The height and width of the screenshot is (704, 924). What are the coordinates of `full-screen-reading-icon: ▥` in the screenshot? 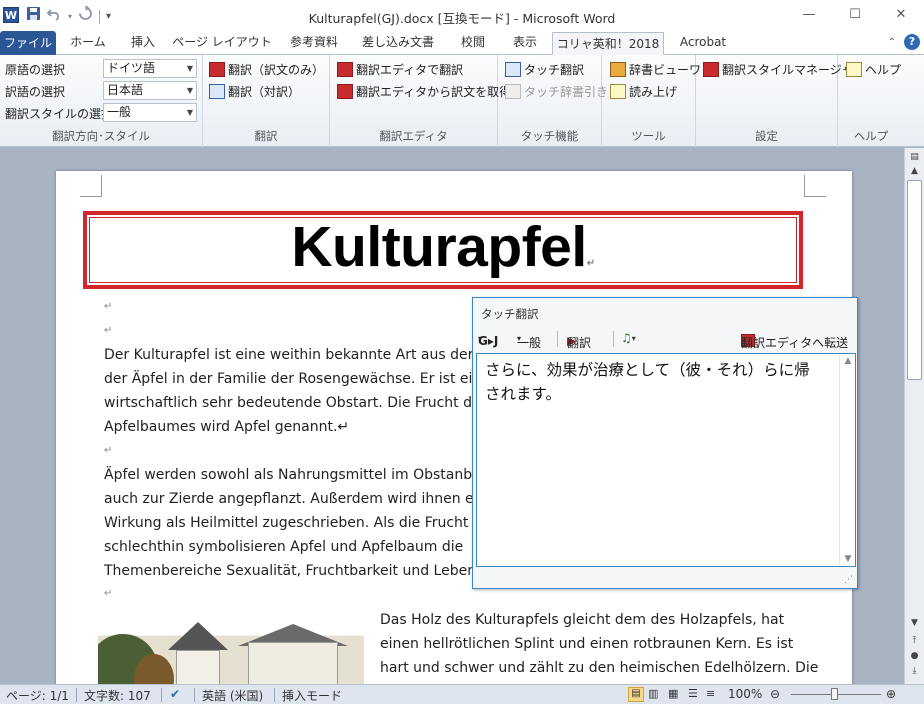 It's located at (653, 693).